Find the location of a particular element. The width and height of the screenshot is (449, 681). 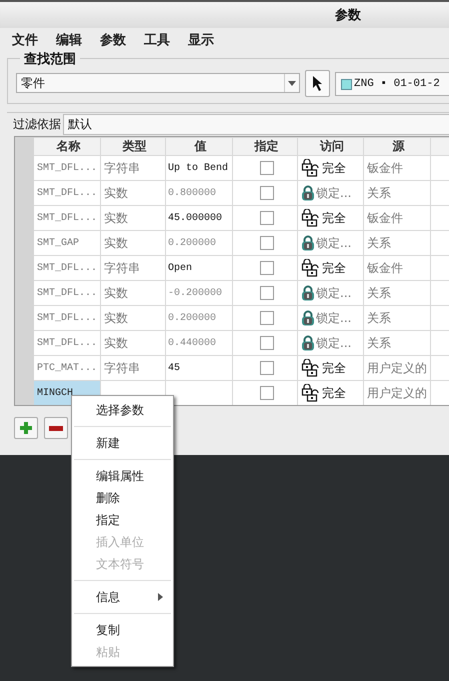

window-title: 参数 is located at coordinates (348, 15).